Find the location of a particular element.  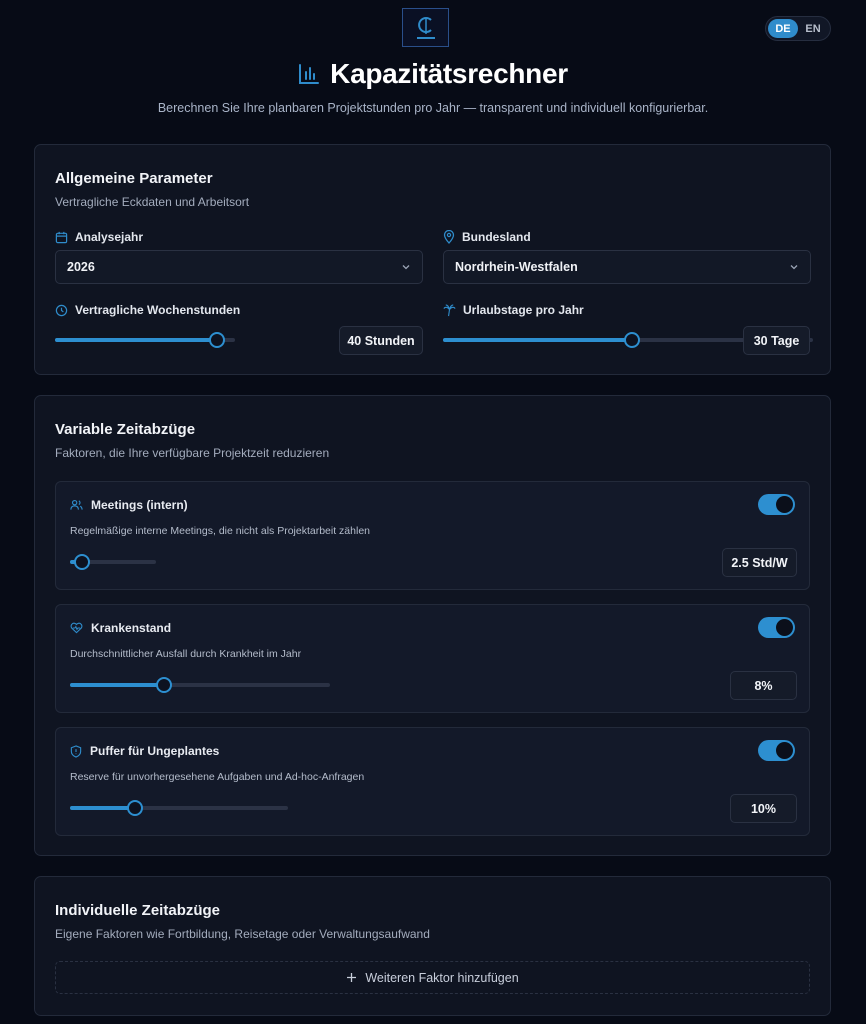

year-label-text: Analysejahr is located at coordinates (109, 237).